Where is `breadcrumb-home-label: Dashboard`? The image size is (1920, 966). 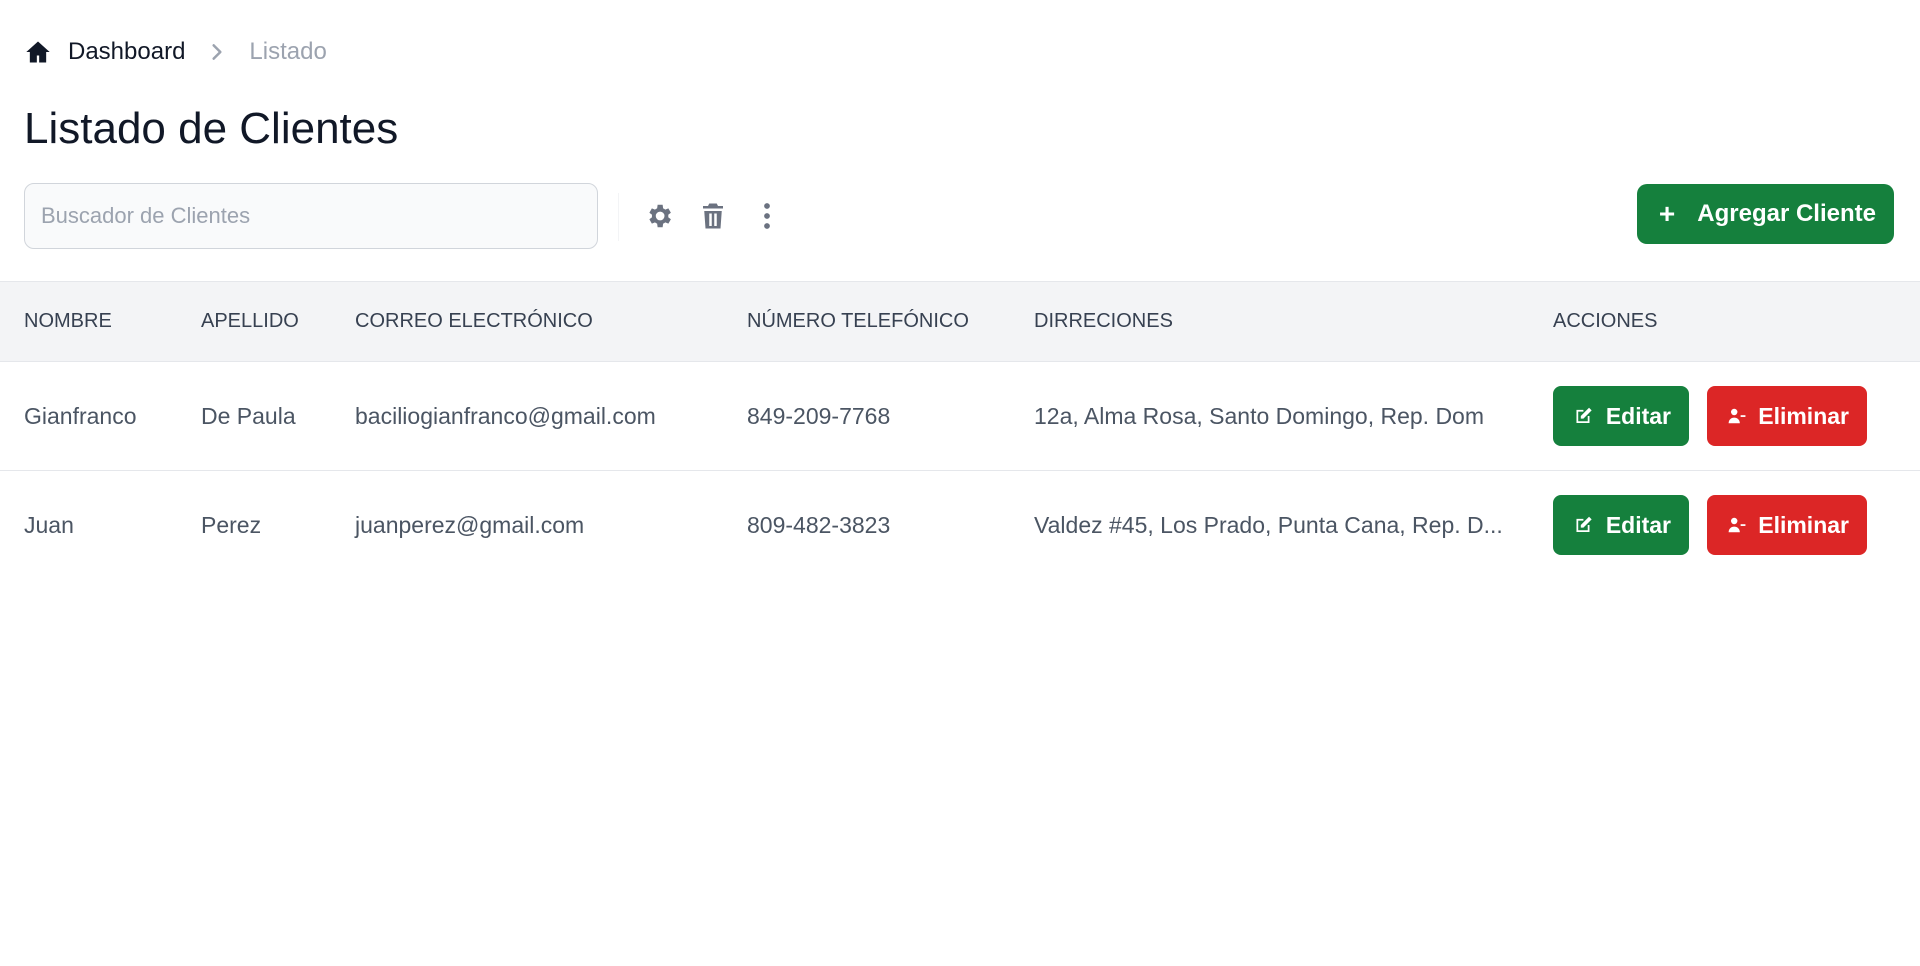
breadcrumb-home-label: Dashboard is located at coordinates (127, 51).